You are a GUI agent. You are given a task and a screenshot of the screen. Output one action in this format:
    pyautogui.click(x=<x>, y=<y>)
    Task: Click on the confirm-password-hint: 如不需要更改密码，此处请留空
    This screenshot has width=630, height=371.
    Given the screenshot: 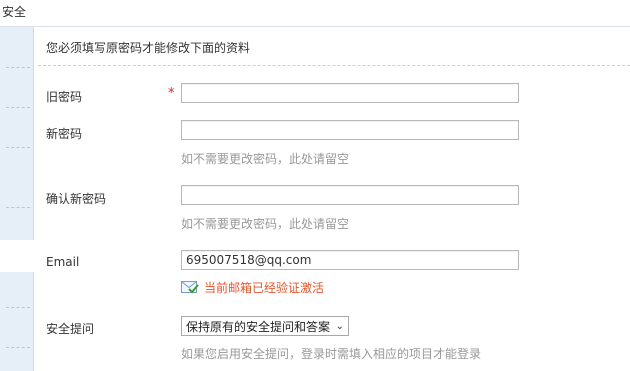 What is the action you would take?
    pyautogui.click(x=265, y=224)
    